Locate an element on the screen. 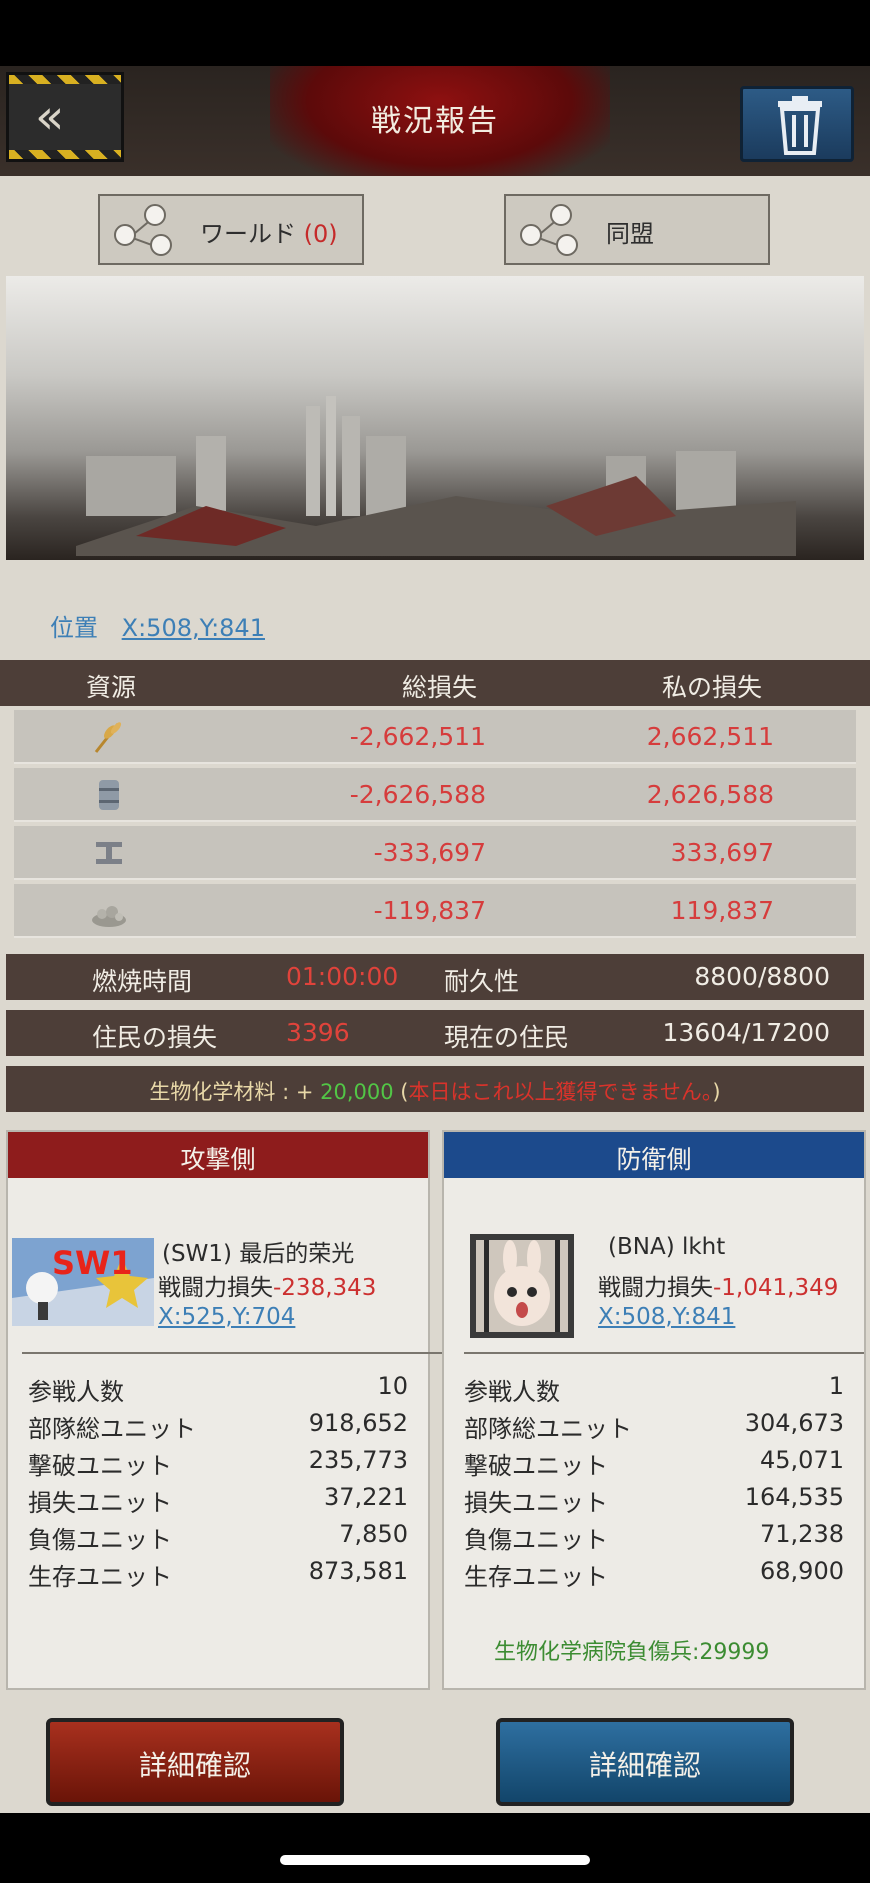 This screenshot has height=1883, width=870. attacker-details-button: 詳細確認 is located at coordinates (195, 1762).